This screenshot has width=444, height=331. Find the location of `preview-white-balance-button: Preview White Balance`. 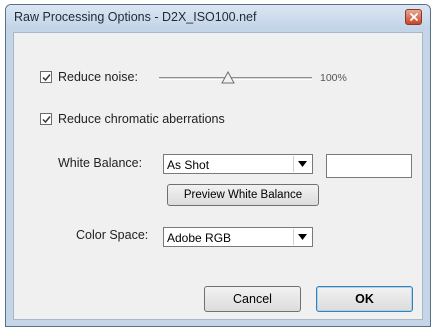

preview-white-balance-button: Preview White Balance is located at coordinates (243, 195).